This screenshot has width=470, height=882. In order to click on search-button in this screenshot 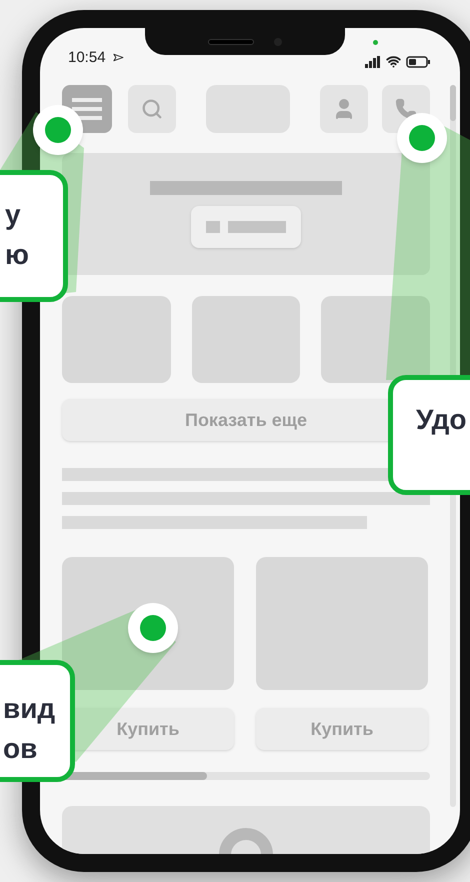, I will do `click(152, 109)`.